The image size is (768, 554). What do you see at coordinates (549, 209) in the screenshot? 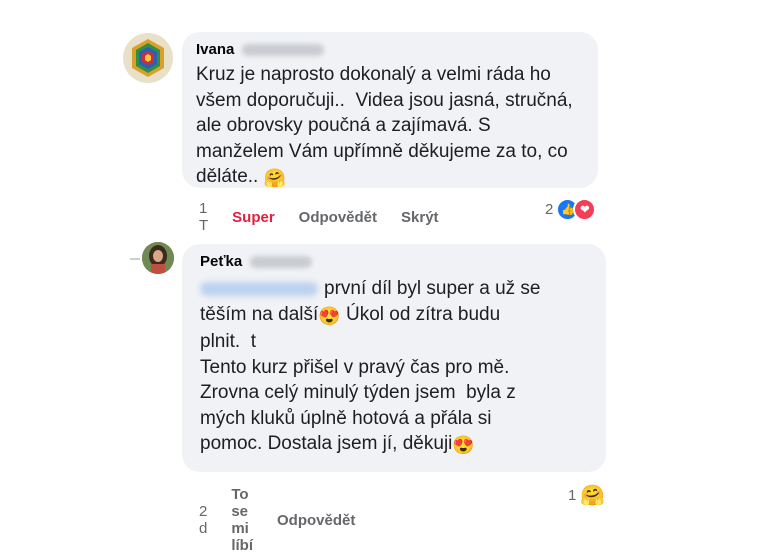
I see `reaction-count: 2` at bounding box center [549, 209].